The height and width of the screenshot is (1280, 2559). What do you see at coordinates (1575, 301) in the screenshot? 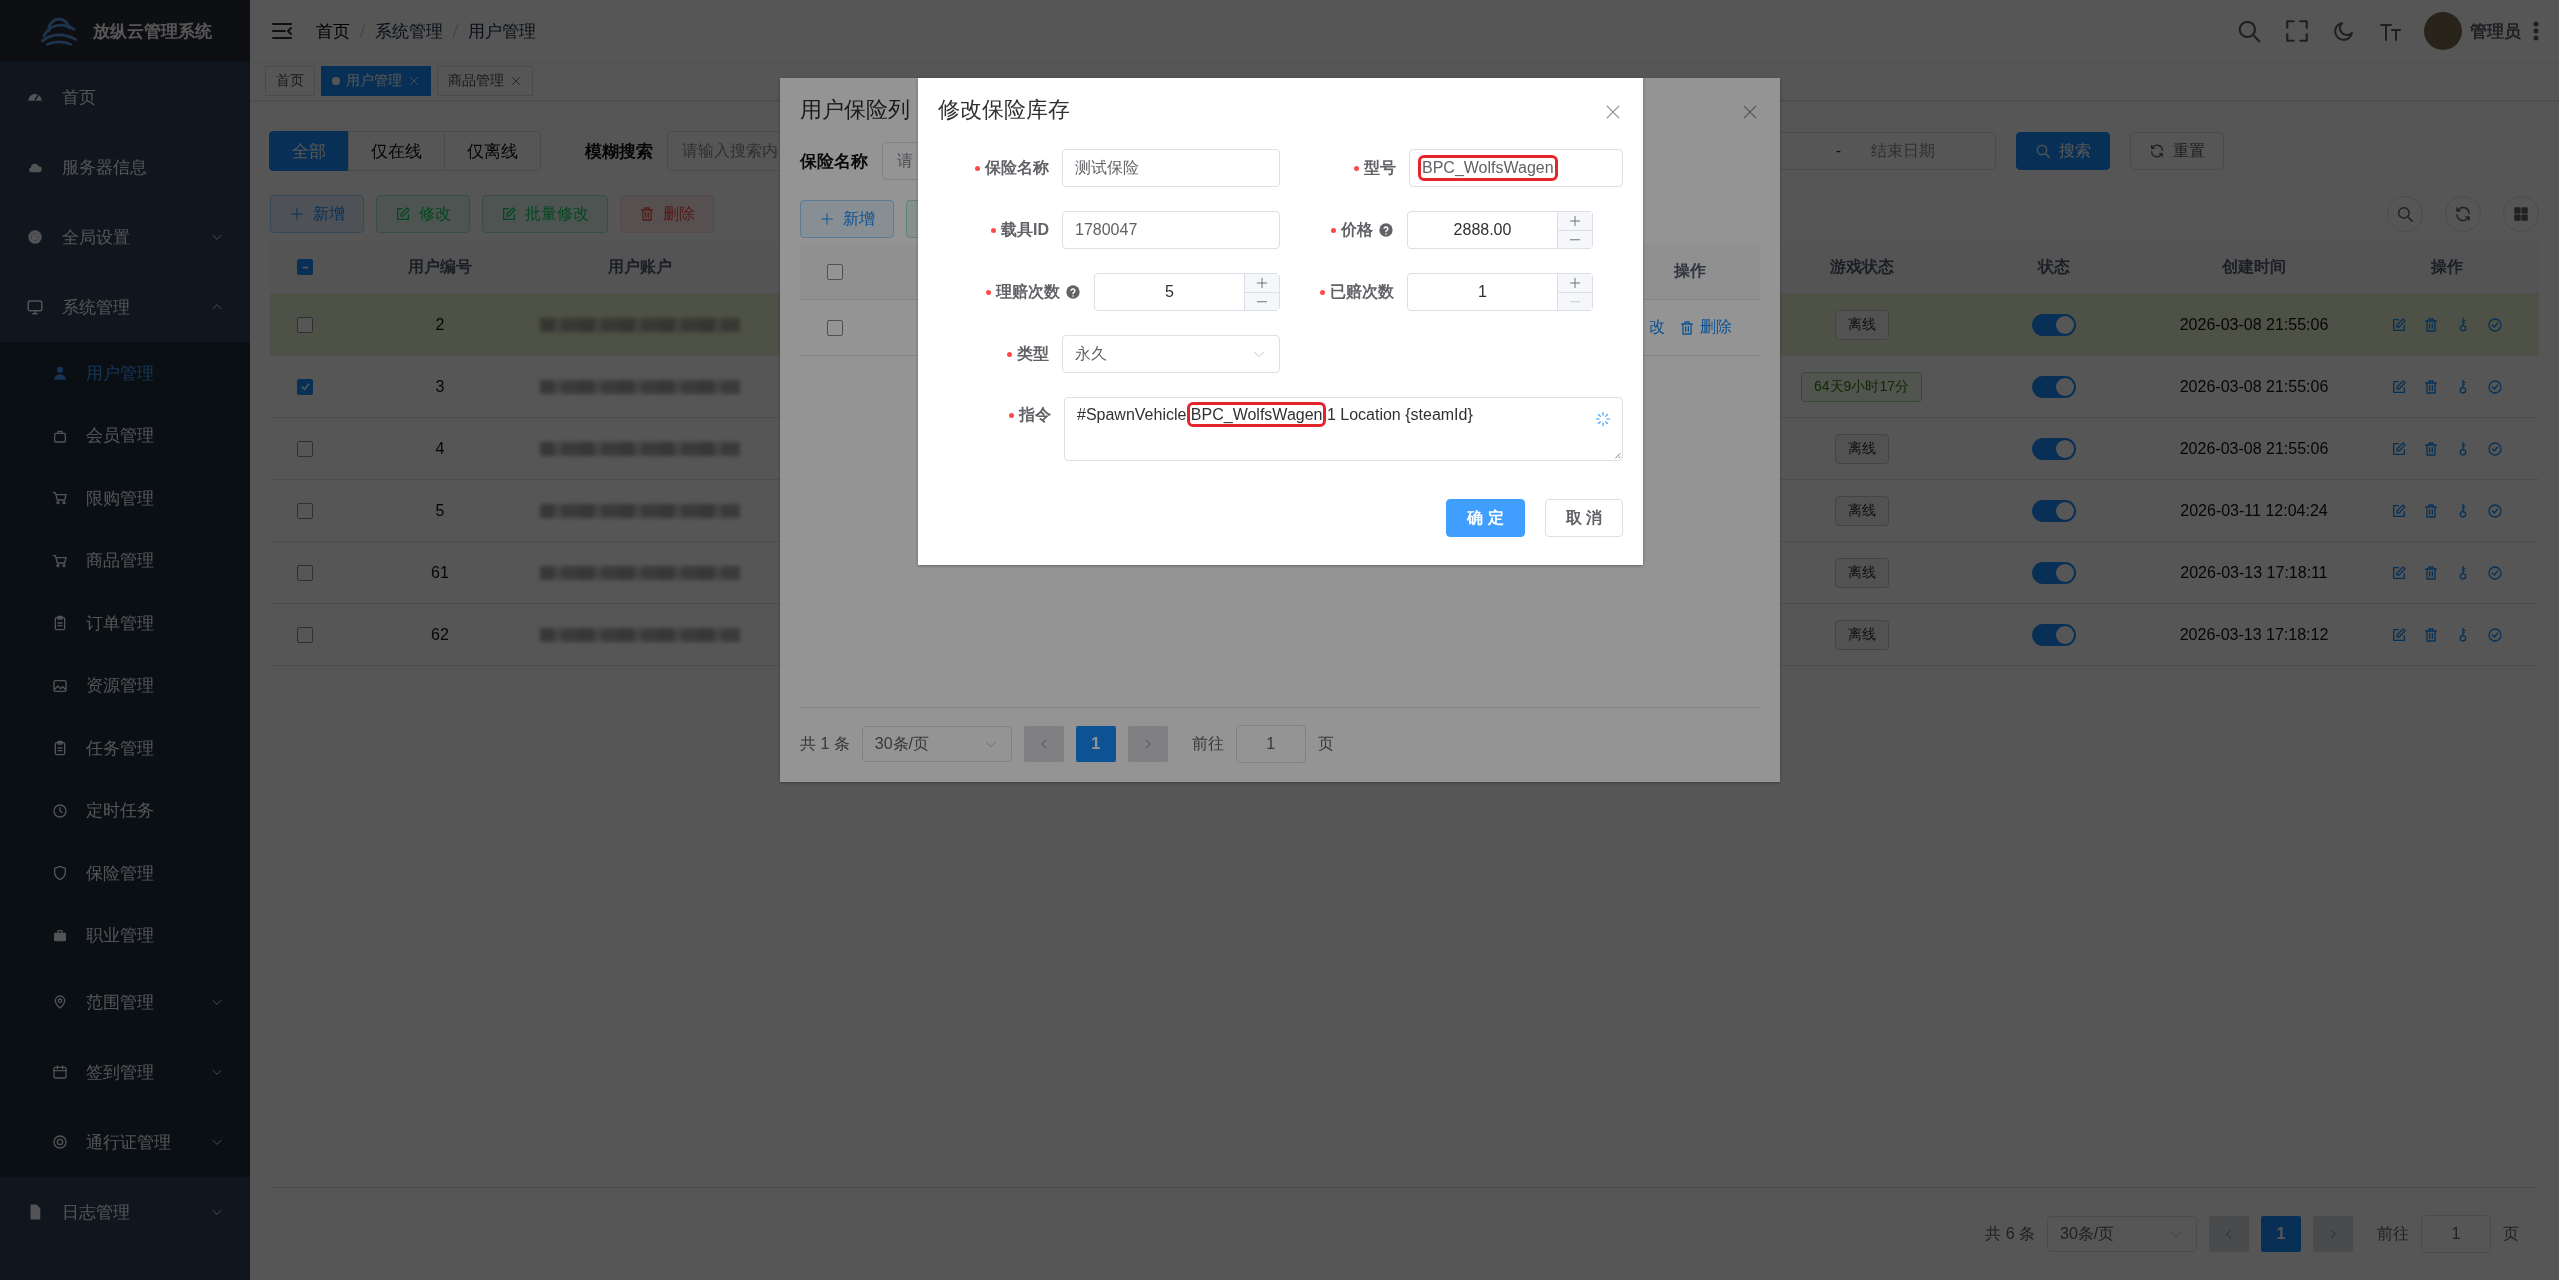
I see `minus-icon` at bounding box center [1575, 301].